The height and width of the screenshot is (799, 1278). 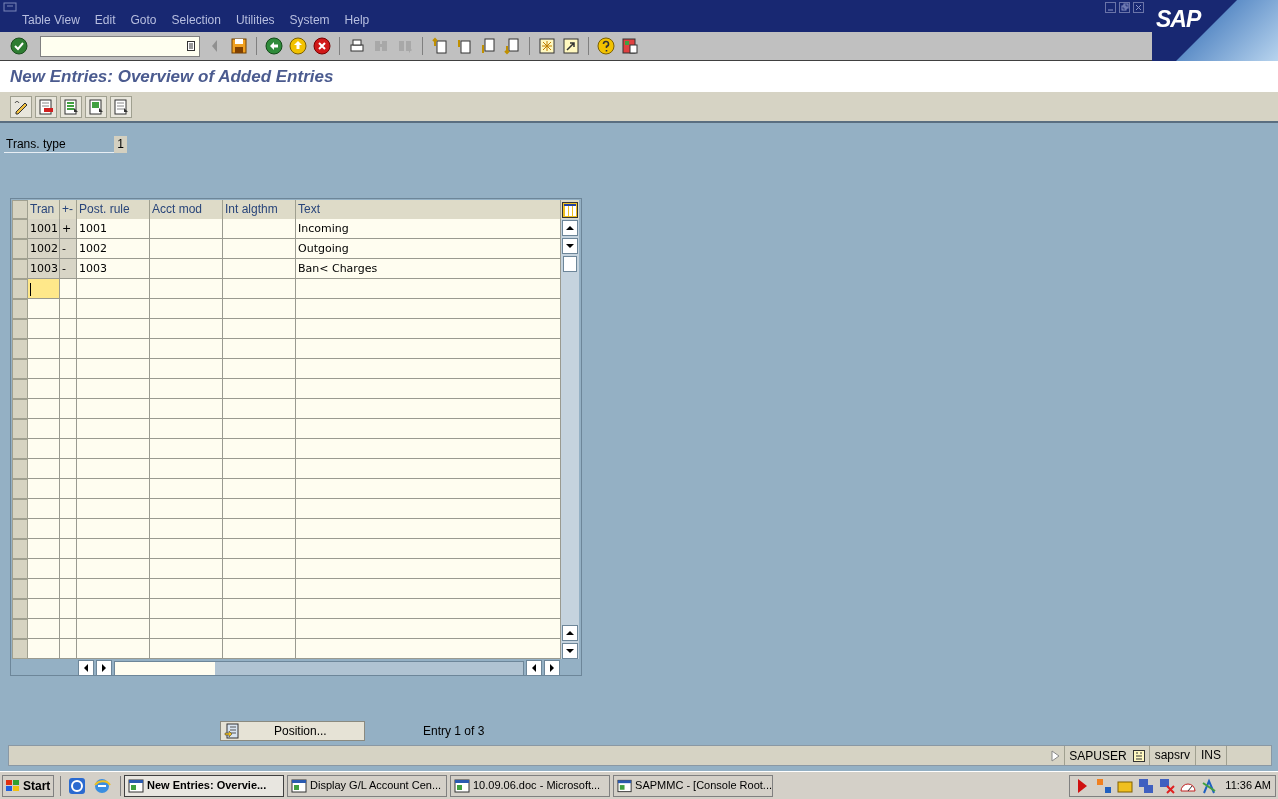 What do you see at coordinates (428, 229) in the screenshot?
I see `table-cell: Incoming` at bounding box center [428, 229].